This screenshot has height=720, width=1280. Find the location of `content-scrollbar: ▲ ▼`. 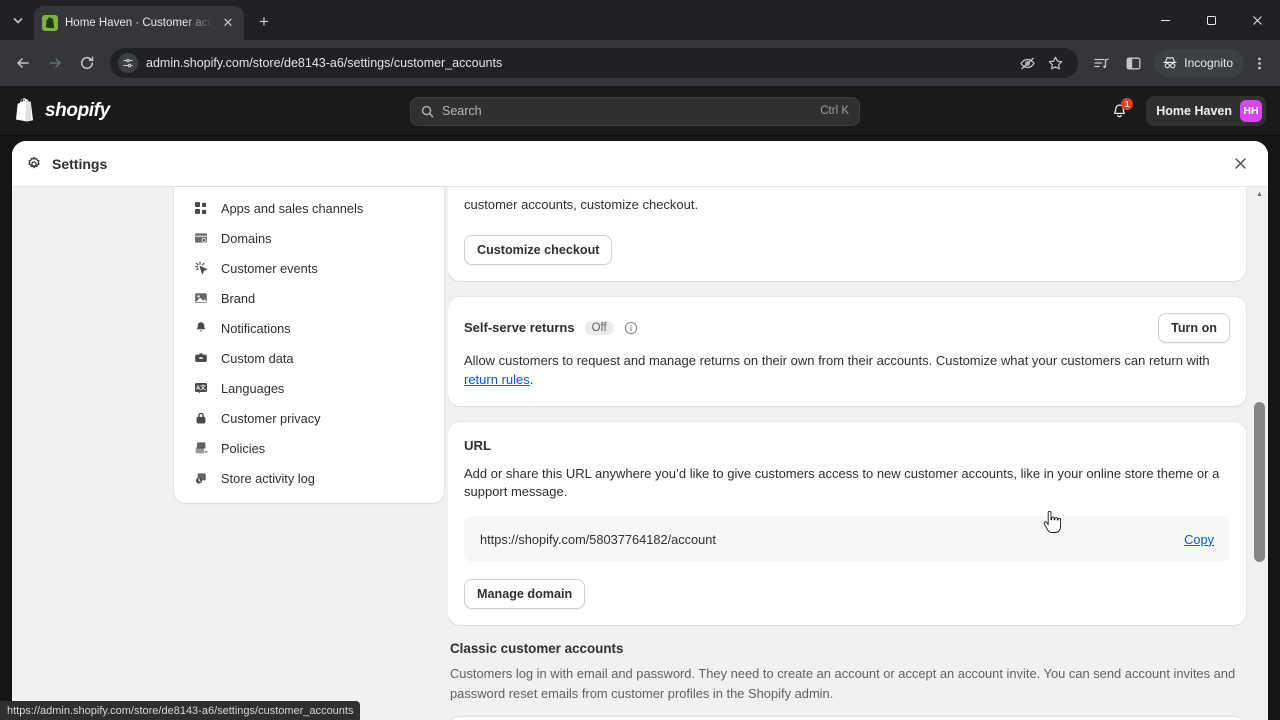

content-scrollbar: ▲ ▼ is located at coordinates (1259, 453).